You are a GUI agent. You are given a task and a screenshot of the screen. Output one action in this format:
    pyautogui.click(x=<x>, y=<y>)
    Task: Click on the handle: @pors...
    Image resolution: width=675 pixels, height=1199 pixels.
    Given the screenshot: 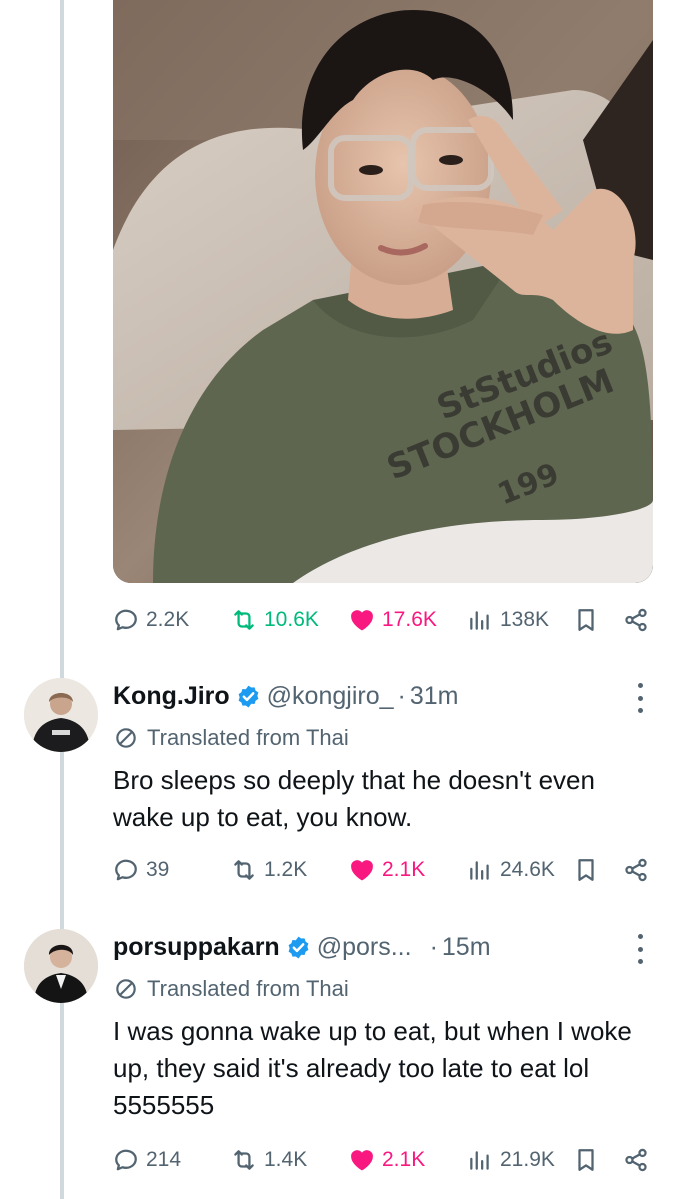 What is the action you would take?
    pyautogui.click(x=364, y=947)
    